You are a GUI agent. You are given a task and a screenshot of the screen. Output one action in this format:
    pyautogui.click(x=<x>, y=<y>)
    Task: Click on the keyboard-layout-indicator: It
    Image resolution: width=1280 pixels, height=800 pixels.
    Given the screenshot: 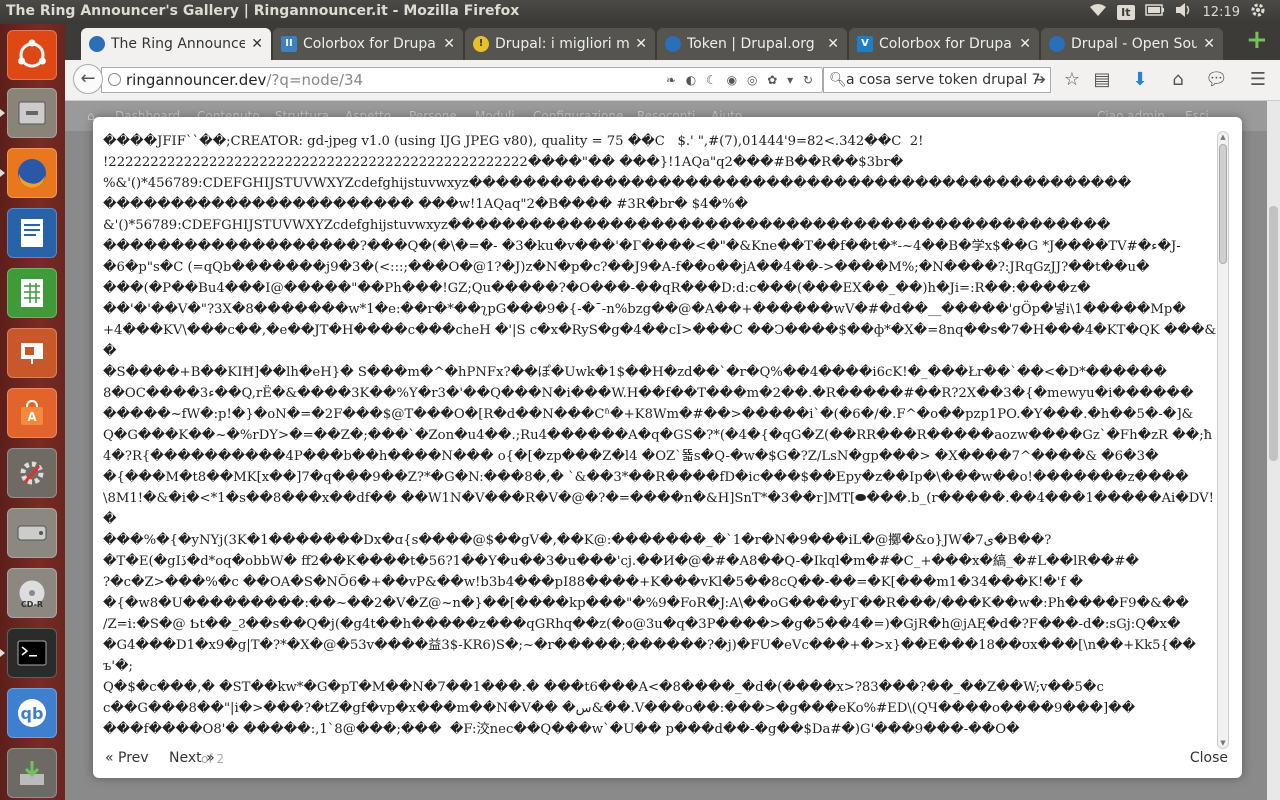 What is the action you would take?
    pyautogui.click(x=1126, y=12)
    